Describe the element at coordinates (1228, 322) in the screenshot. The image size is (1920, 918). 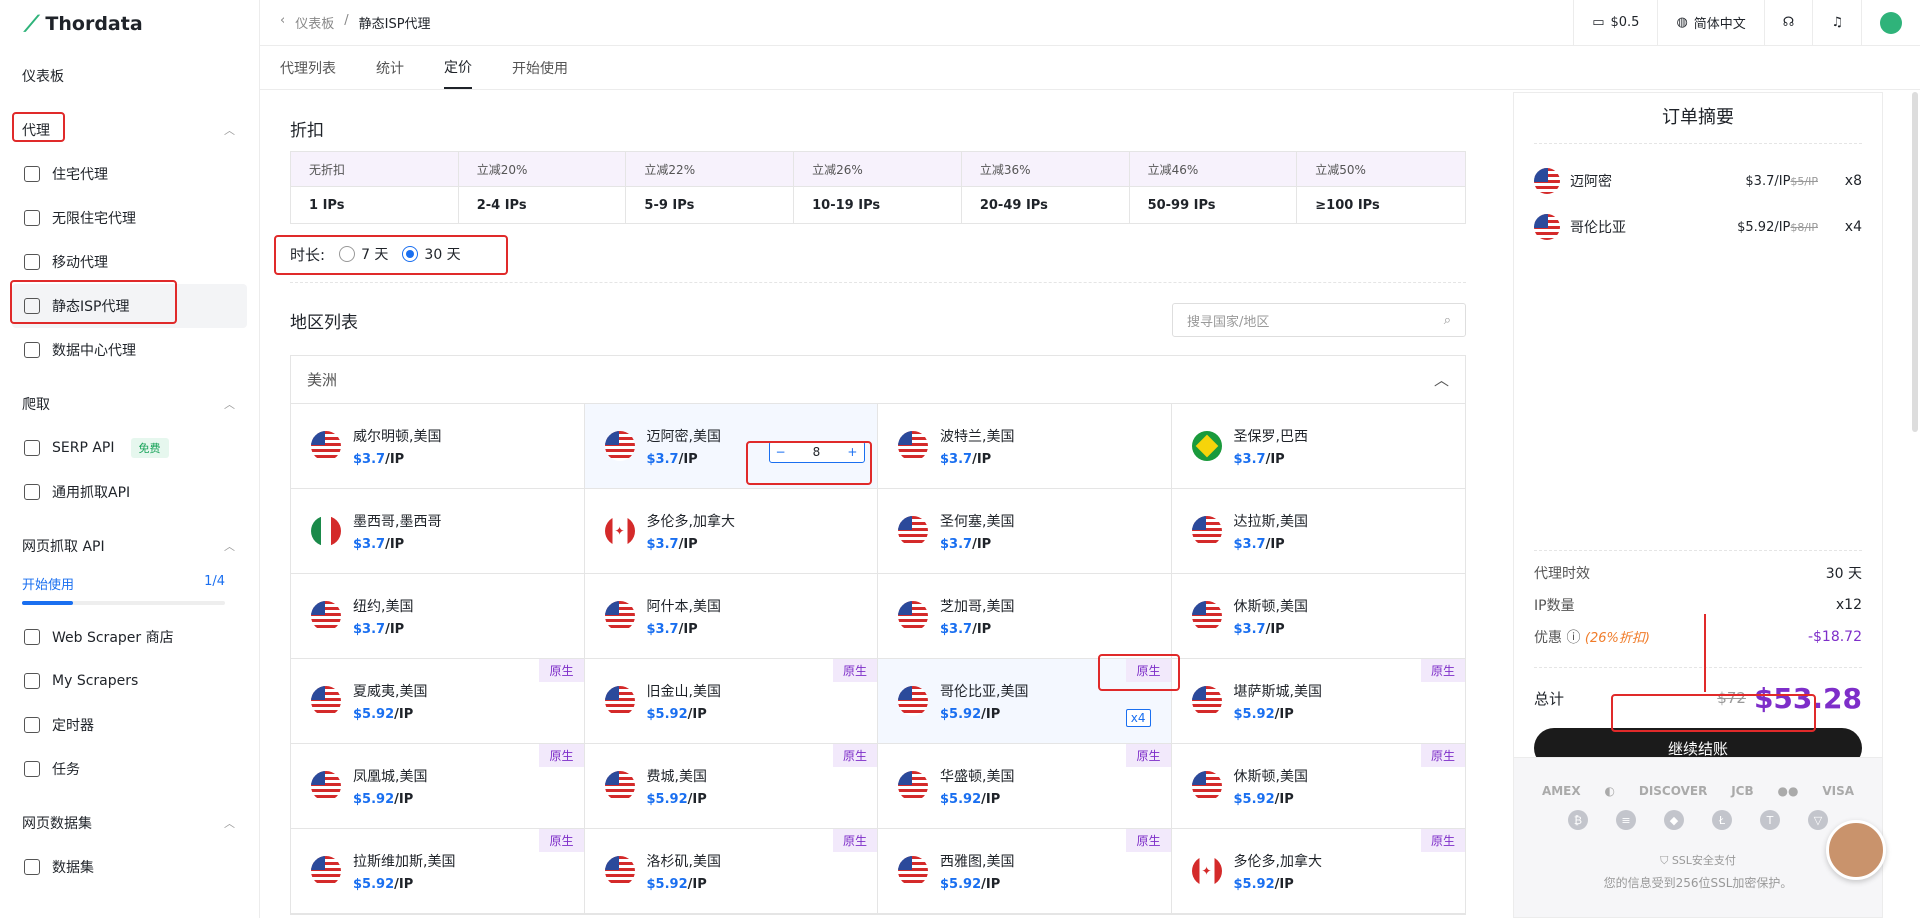
I see `search-placeholder: 搜寻国家/地区` at that location.